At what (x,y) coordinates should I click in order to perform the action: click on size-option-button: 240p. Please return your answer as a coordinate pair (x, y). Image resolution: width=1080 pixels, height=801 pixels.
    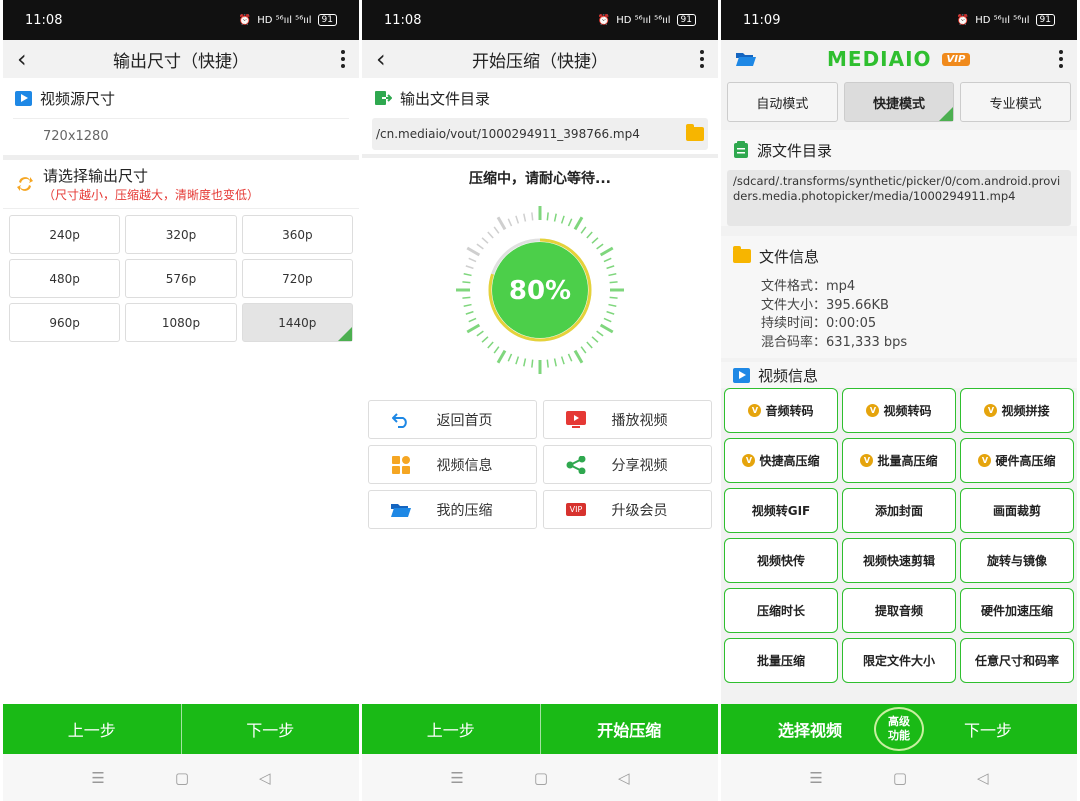
    Looking at the image, I should click on (65, 234).